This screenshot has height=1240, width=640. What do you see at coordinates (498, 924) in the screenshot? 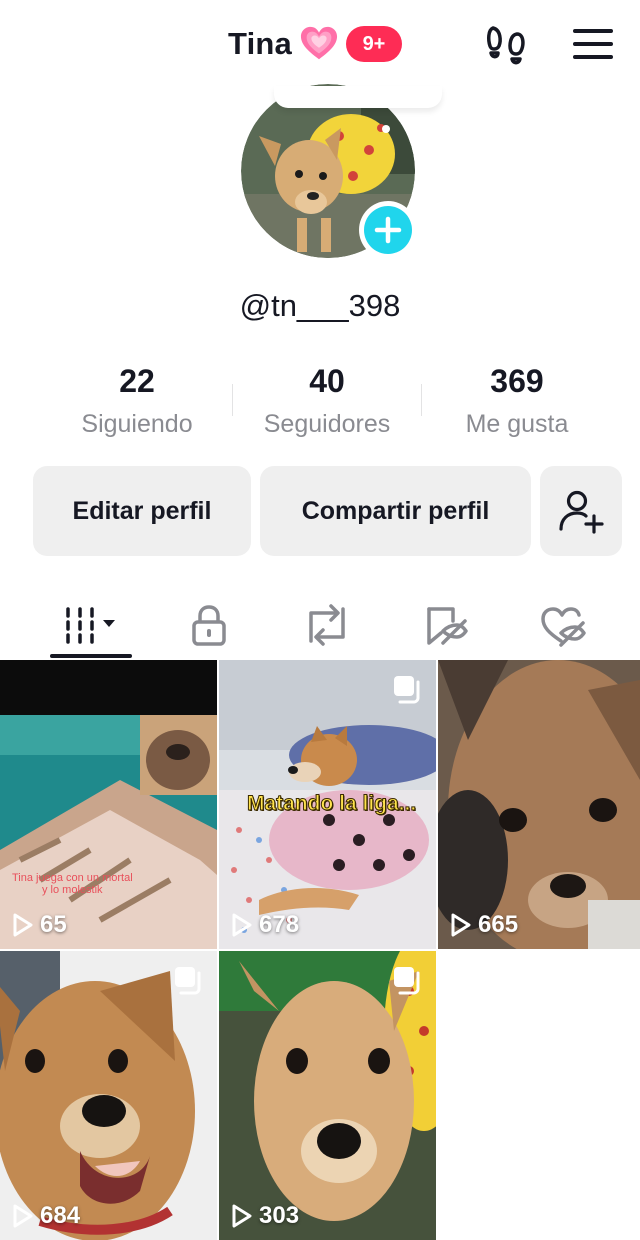
I see `view-count-text: 665` at bounding box center [498, 924].